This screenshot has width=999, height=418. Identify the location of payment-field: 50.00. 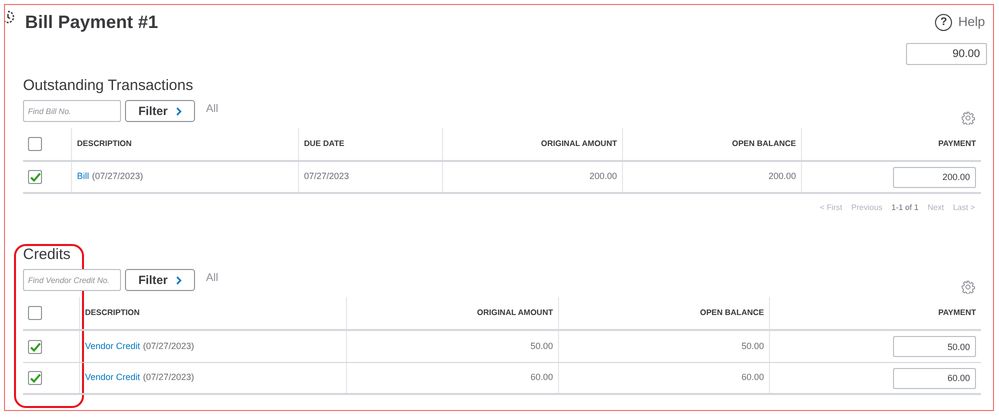
(934, 346).